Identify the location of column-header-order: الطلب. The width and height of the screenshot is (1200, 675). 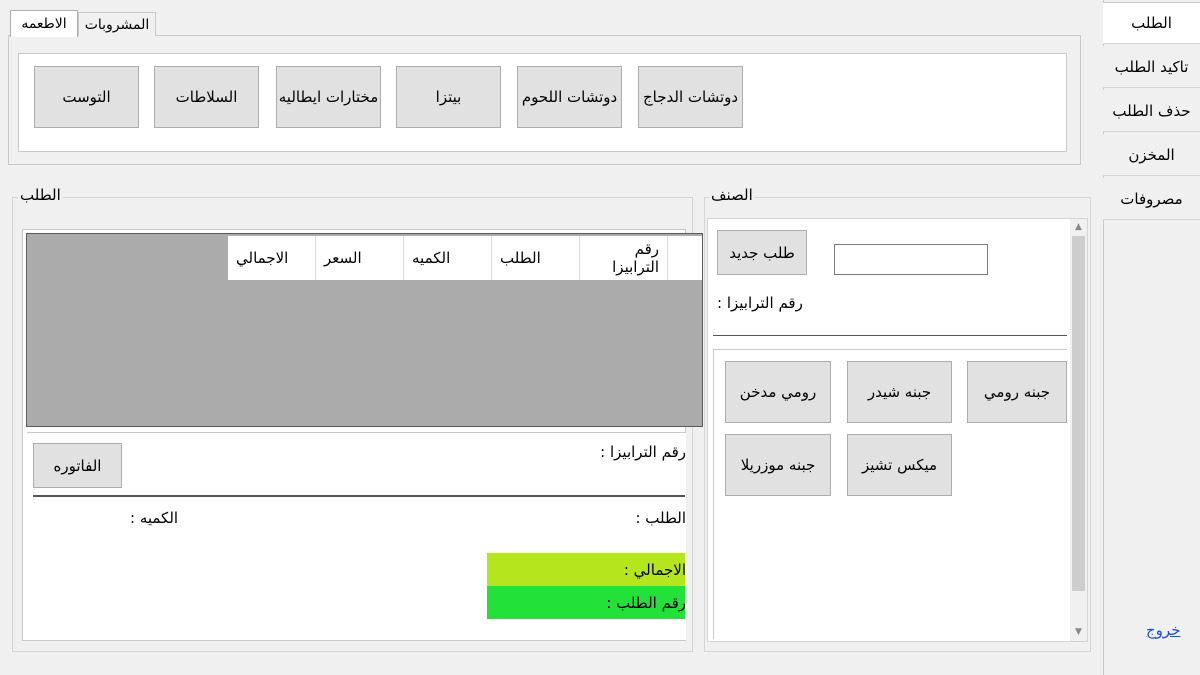
(536, 258).